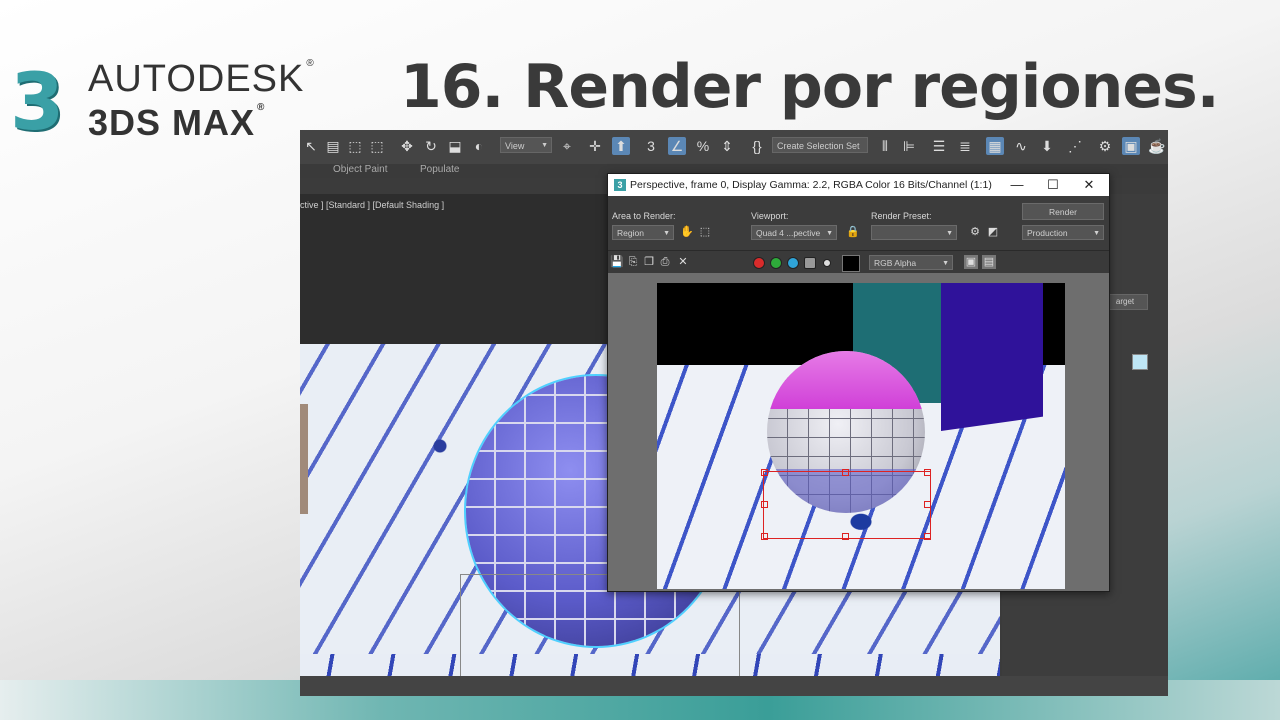 The height and width of the screenshot is (720, 1280). What do you see at coordinates (914, 232) in the screenshot?
I see `render-preset-dropdown: ▼` at bounding box center [914, 232].